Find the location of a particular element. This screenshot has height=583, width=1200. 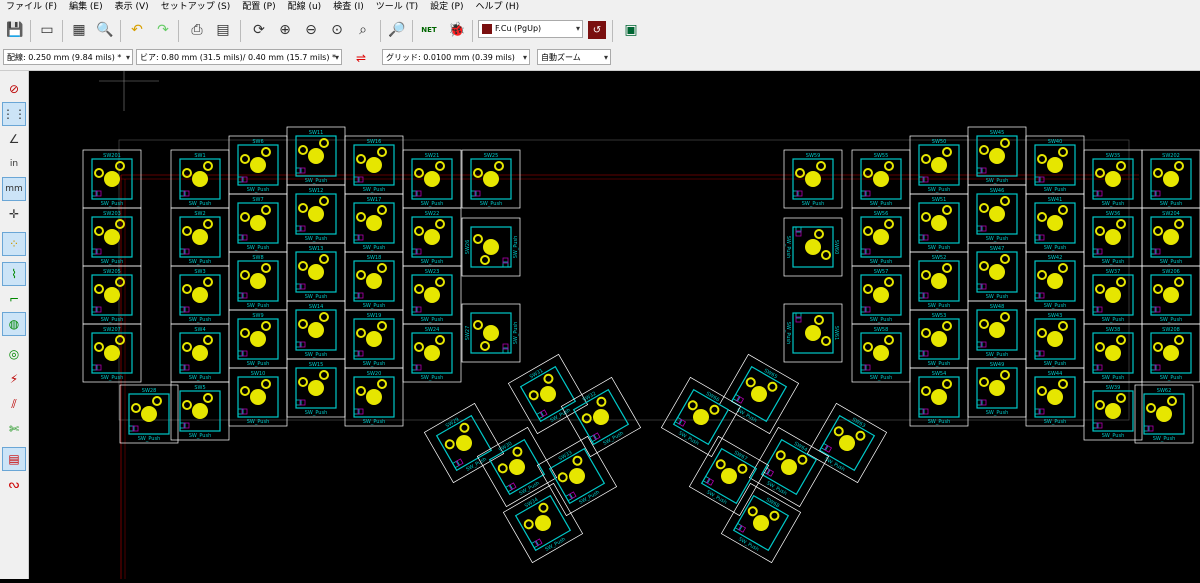

switch-footprint: SW27 SW_Push is located at coordinates (491, 333).